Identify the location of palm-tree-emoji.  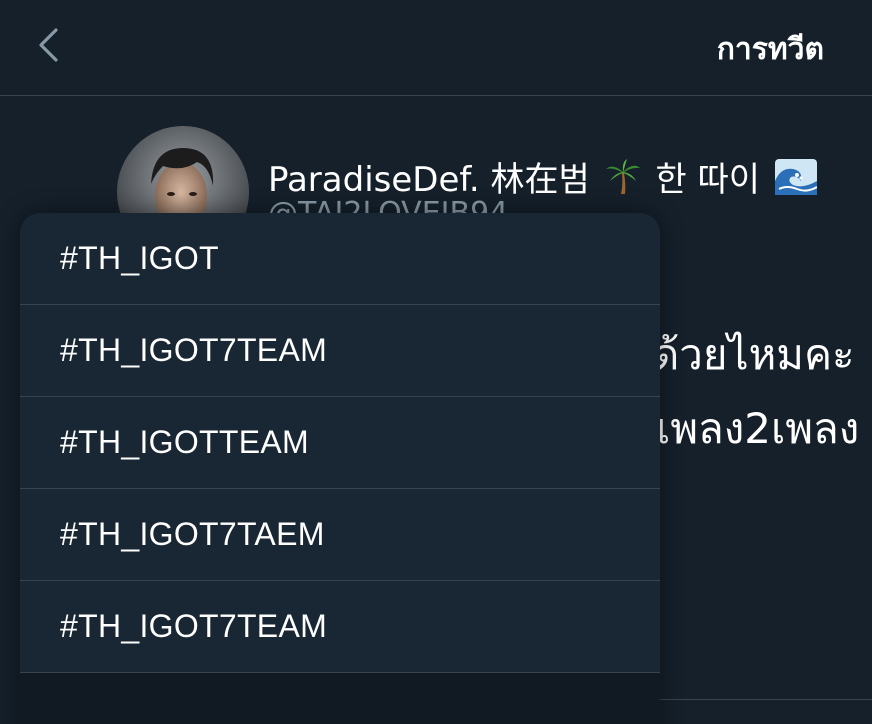
(623, 181).